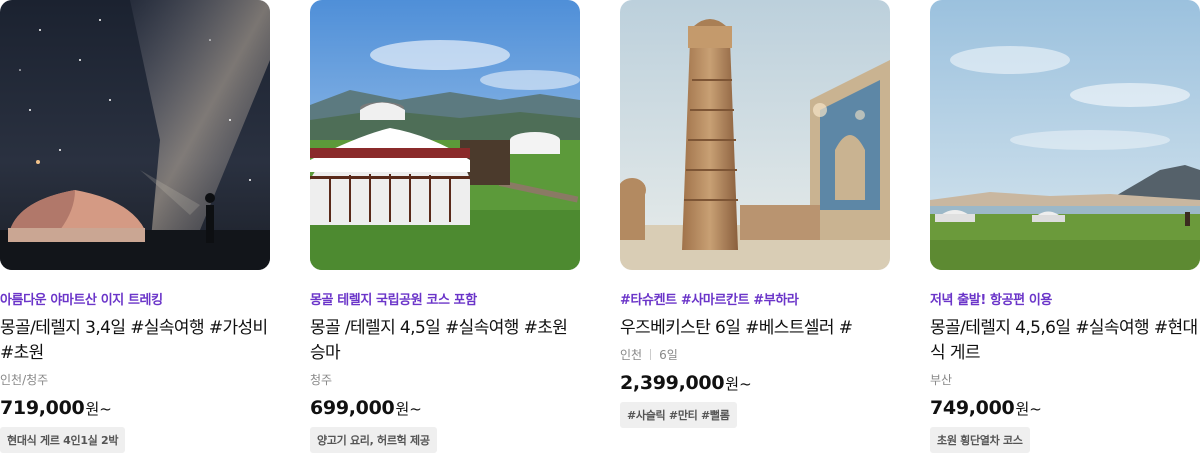 The width and height of the screenshot is (1200, 470). What do you see at coordinates (755, 328) in the screenshot?
I see `product-title: 우즈베키스탄 6일 #베스트셀러 #` at bounding box center [755, 328].